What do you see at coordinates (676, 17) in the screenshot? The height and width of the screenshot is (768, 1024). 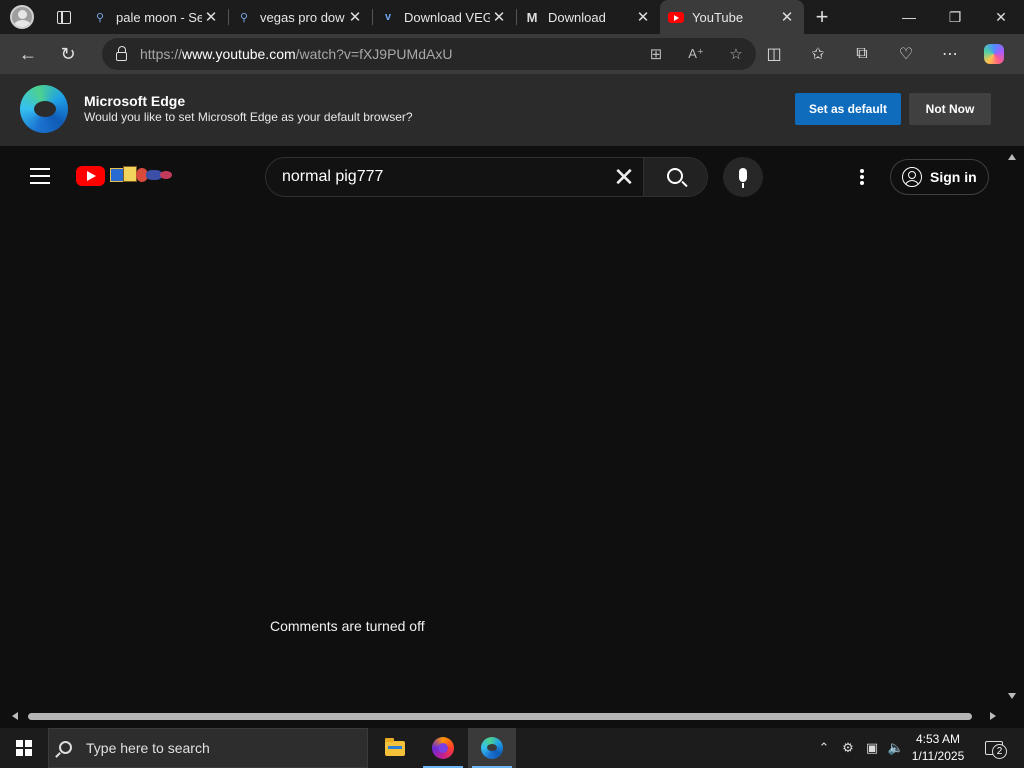 I see `youtube-icon` at bounding box center [676, 17].